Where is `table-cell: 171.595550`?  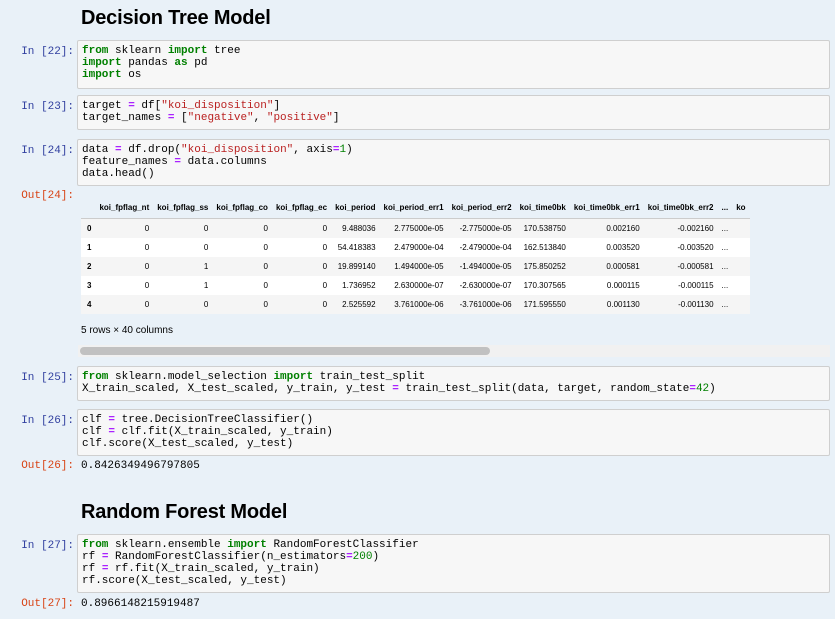
table-cell: 171.595550 is located at coordinates (544, 304).